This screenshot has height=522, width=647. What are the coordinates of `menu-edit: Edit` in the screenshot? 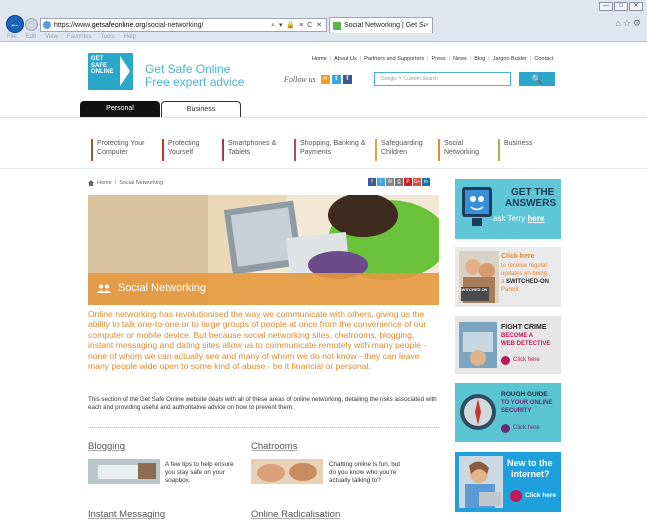 It's located at (31, 37).